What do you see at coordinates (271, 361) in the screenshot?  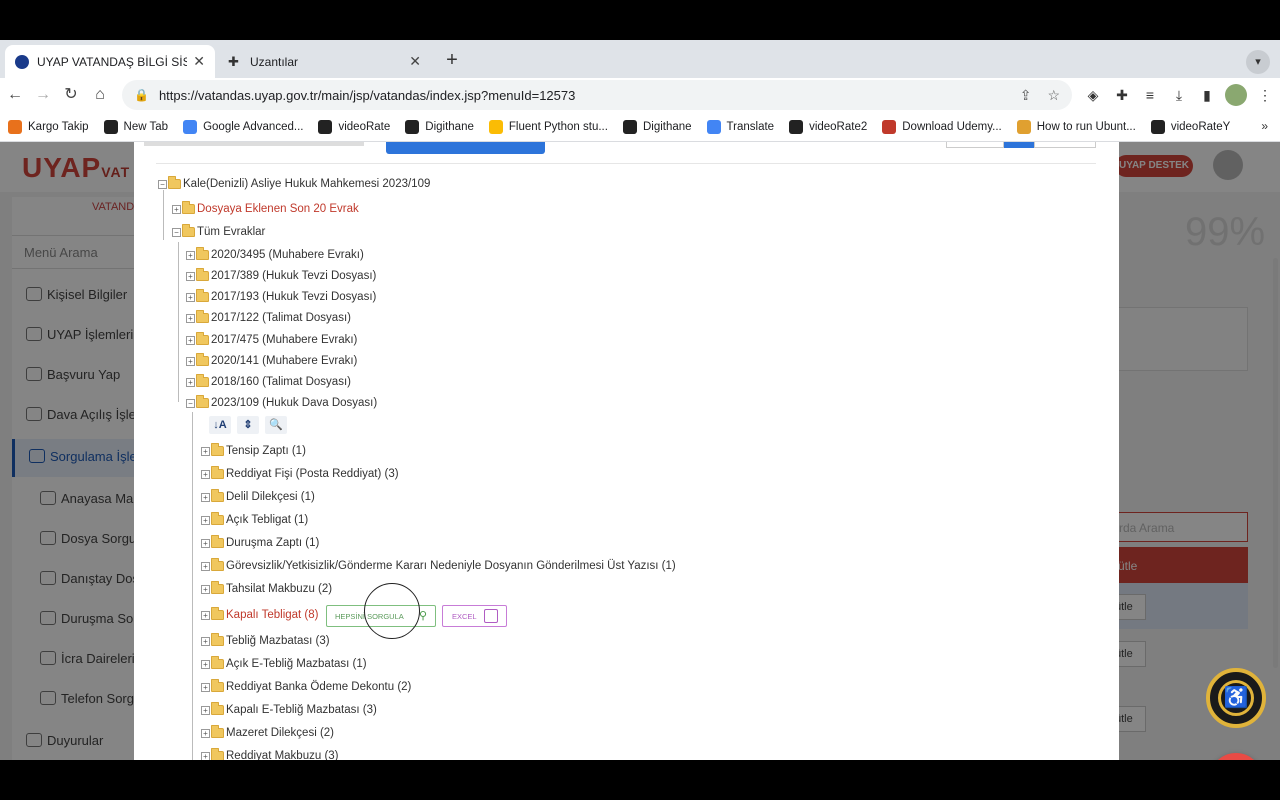 I see `tree-node: +2020/141 (Muhabere Evrakı)` at bounding box center [271, 361].